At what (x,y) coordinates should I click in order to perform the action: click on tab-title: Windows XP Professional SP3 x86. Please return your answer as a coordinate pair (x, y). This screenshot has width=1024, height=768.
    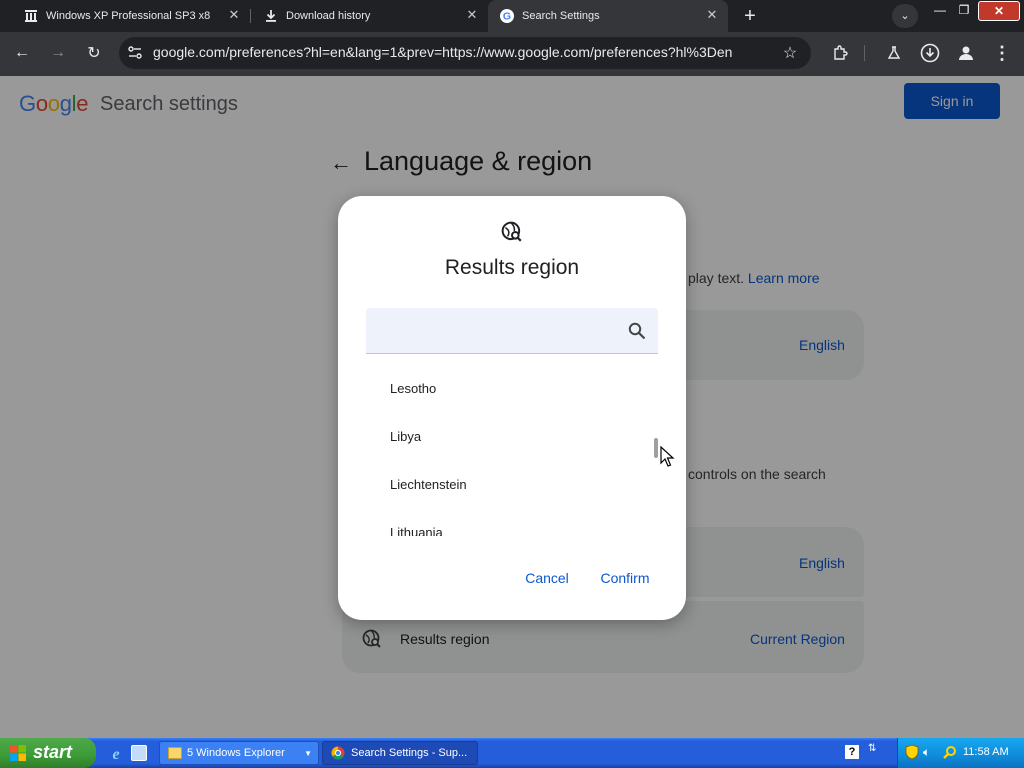
    Looking at the image, I should click on (128, 16).